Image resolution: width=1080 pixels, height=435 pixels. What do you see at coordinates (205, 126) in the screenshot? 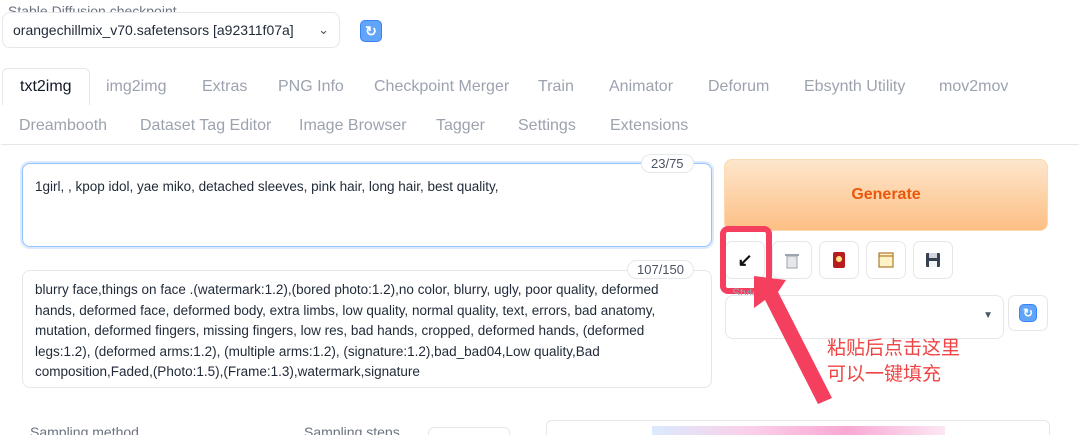
I see `tab-dataset-tag-editor: Dataset Tag Editor` at bounding box center [205, 126].